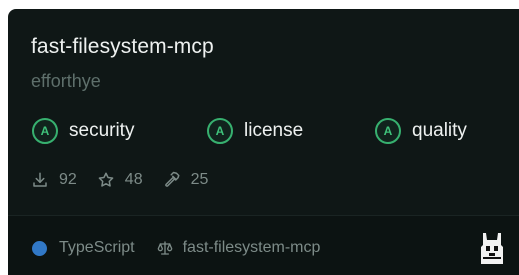 The image size is (519, 275). Describe the element at coordinates (186, 180) in the screenshot. I see `tools-stat: 25` at that location.